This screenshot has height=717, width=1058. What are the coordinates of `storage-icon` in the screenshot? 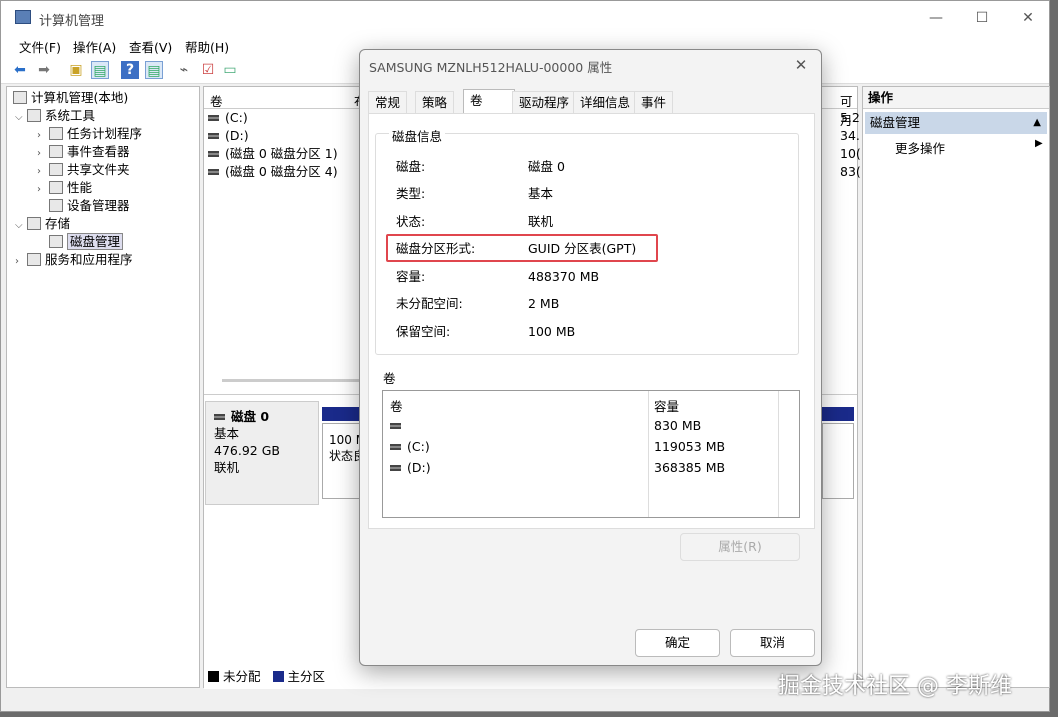 It's located at (34, 223).